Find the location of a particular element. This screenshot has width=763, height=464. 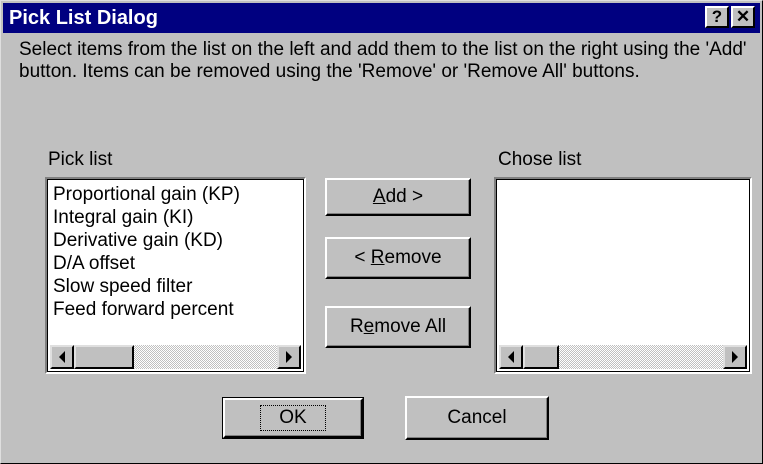

remove-all-button-prefix: R is located at coordinates (356, 326).